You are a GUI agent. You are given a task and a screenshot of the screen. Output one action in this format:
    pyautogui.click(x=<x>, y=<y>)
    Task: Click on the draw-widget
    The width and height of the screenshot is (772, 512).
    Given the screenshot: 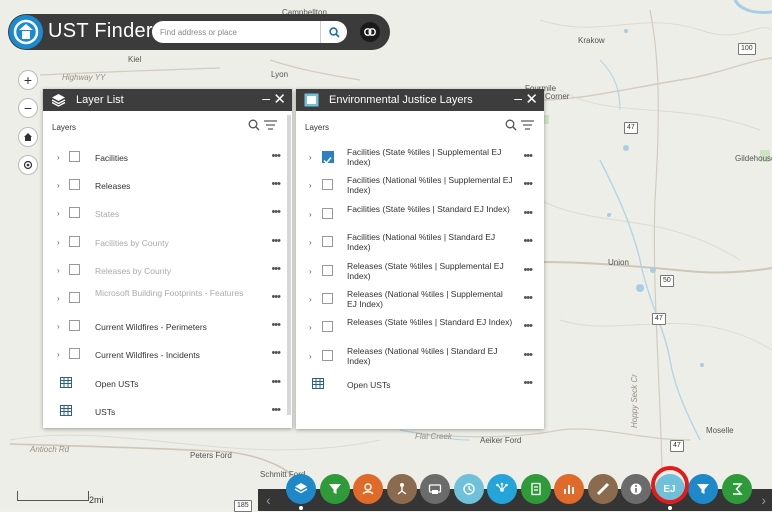 What is the action you would take?
    pyautogui.click(x=368, y=489)
    